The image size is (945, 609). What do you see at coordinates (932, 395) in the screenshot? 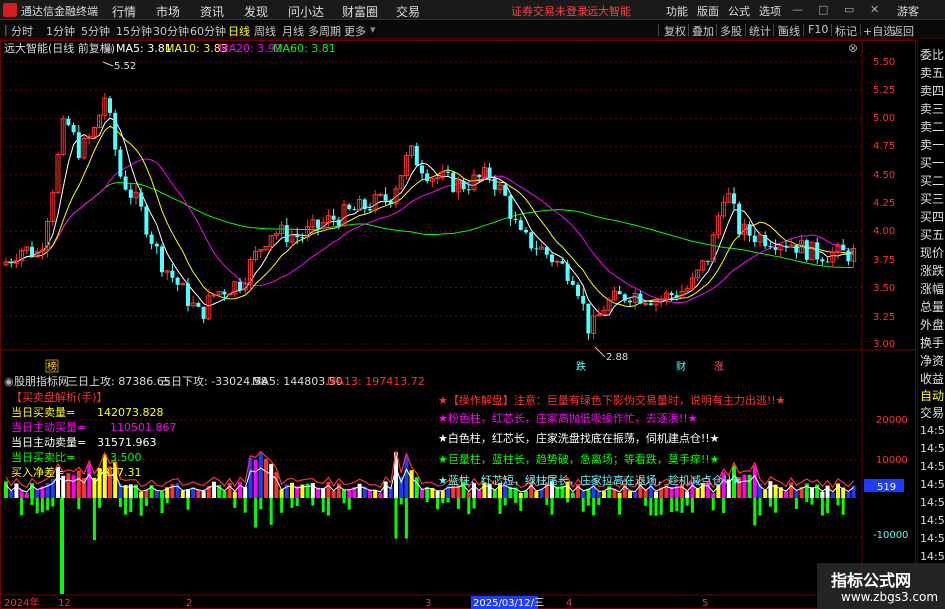
I see `side-auto-tab: 自动` at bounding box center [932, 395].